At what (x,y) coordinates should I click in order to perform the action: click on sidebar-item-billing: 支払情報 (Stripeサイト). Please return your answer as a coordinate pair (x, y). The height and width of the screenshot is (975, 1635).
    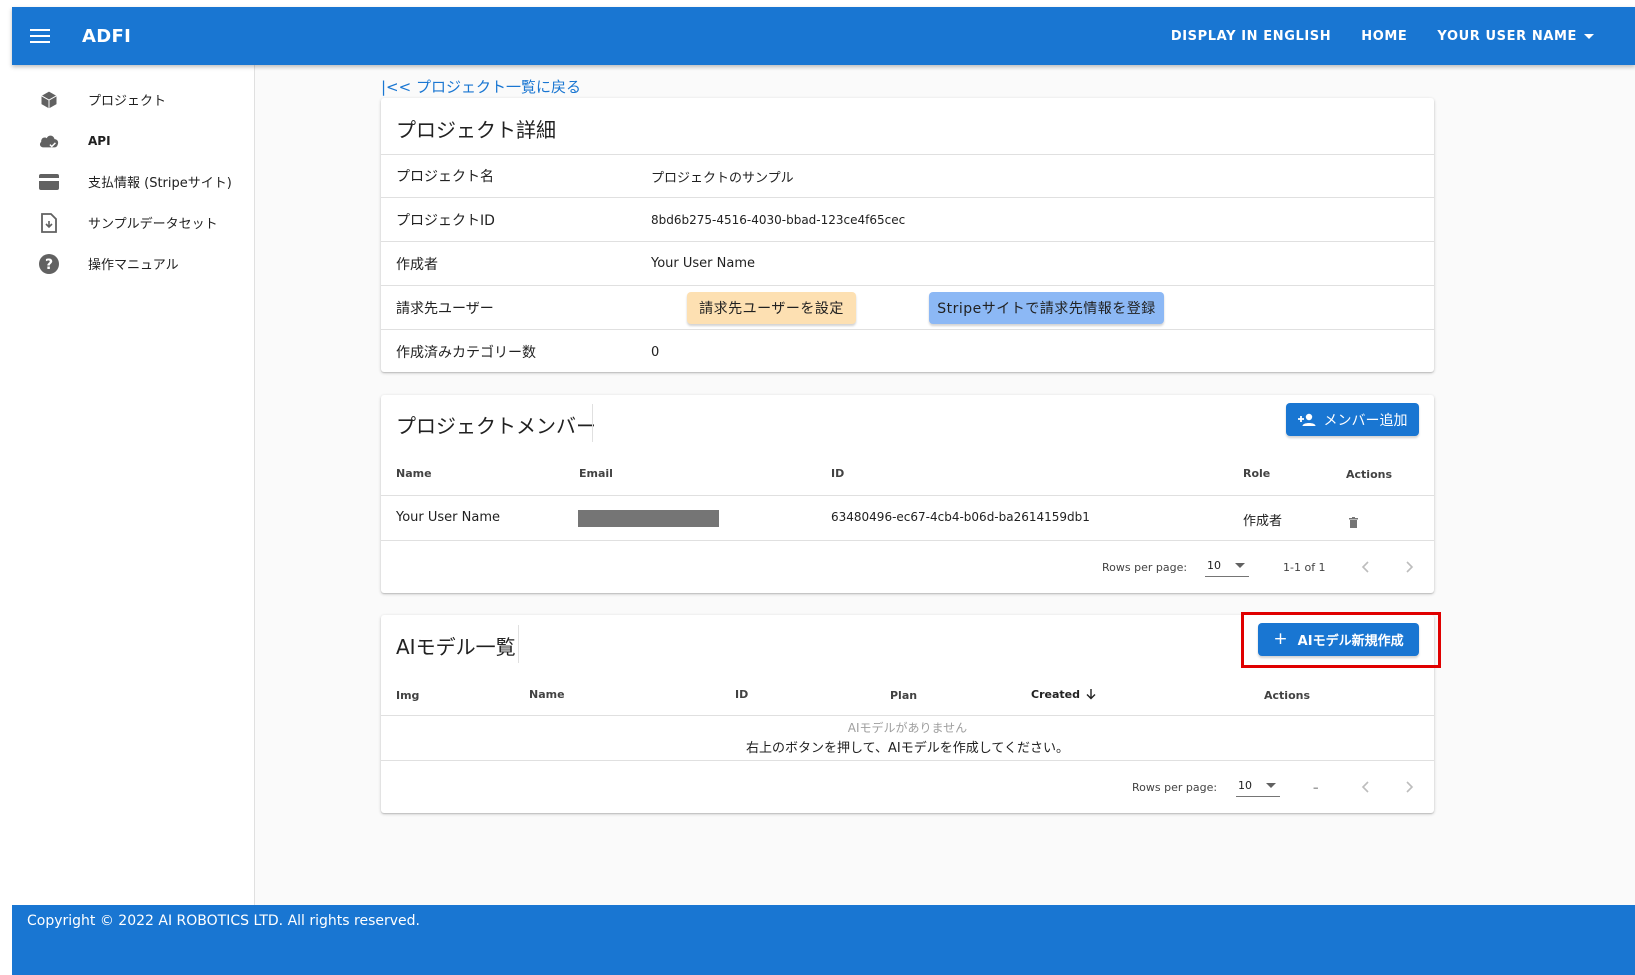
    Looking at the image, I should click on (133, 181).